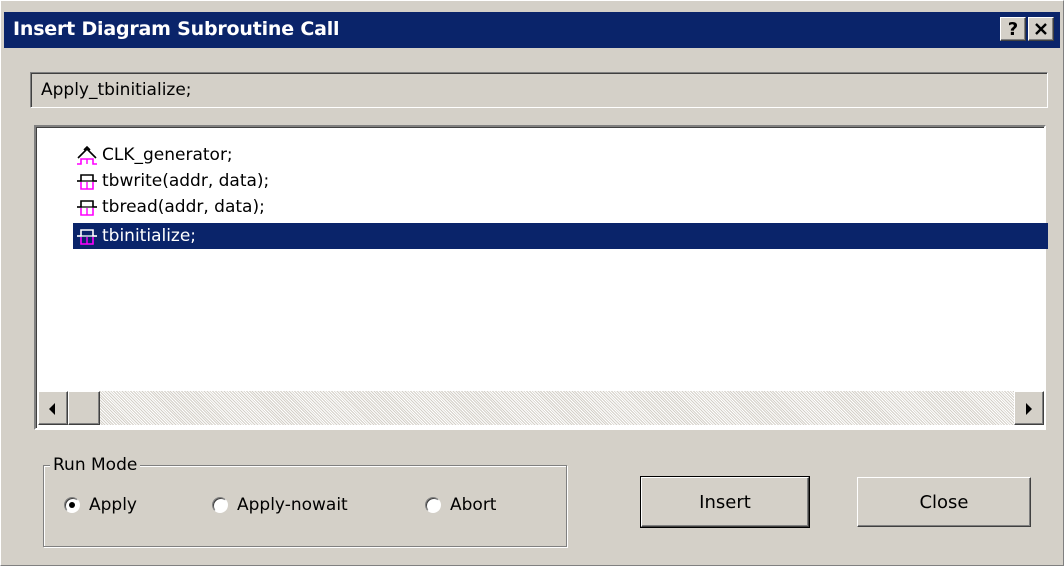  I want to click on scroll-right-button, so click(1029, 408).